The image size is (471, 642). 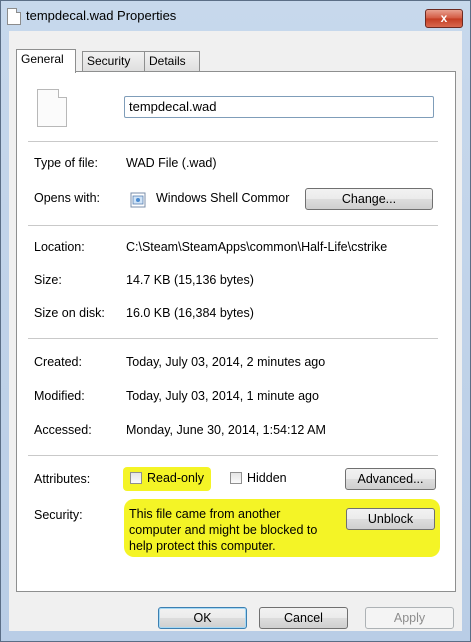 I want to click on tab-details-label: Details, so click(x=167, y=61).